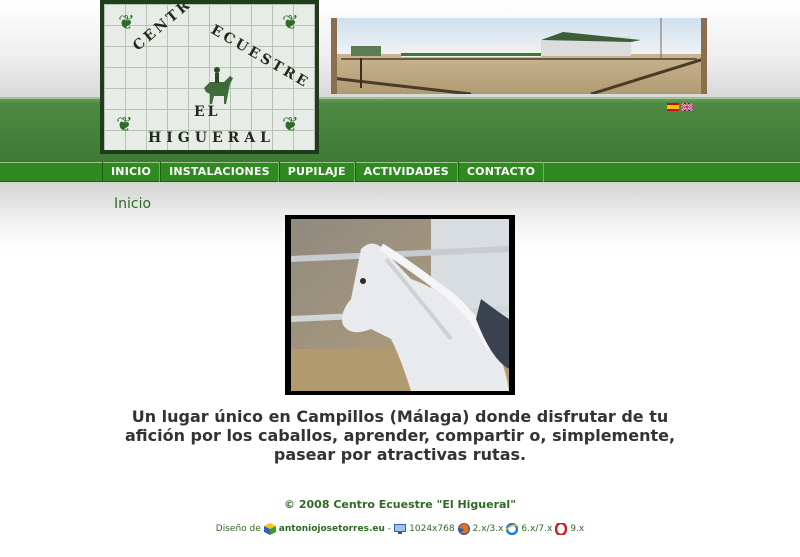 This screenshot has height=557, width=800. I want to click on nav-item-contacto: CONTACTO, so click(501, 172).